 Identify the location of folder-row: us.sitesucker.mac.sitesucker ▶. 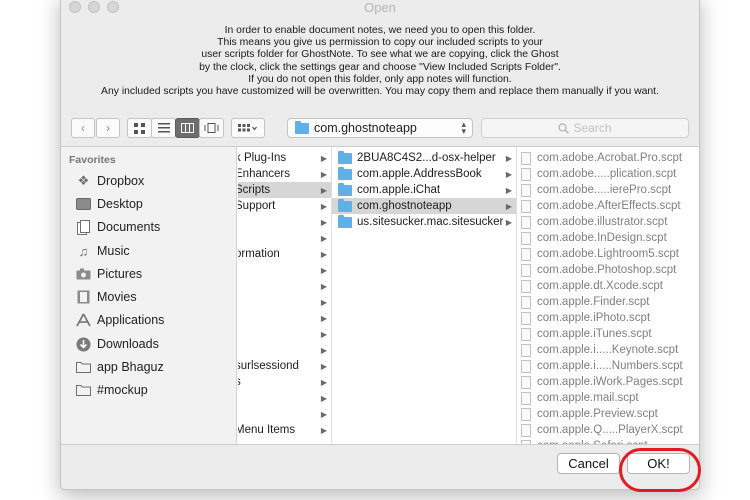
(424, 222).